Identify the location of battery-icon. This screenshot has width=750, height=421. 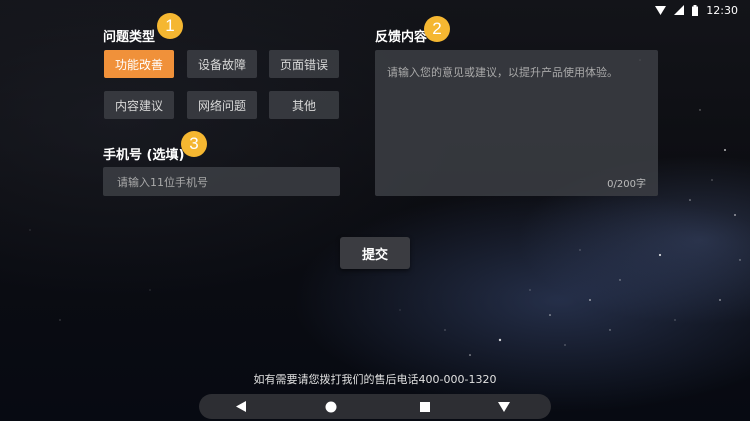
(695, 10).